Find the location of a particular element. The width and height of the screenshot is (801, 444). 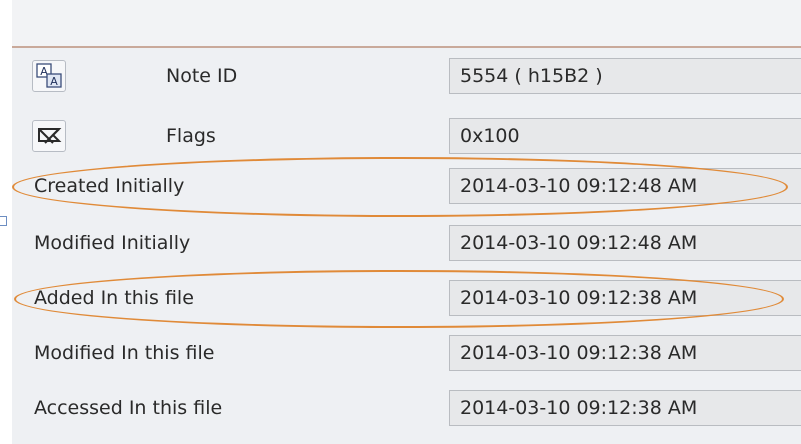

note-id-label: Note ID is located at coordinates (202, 76).